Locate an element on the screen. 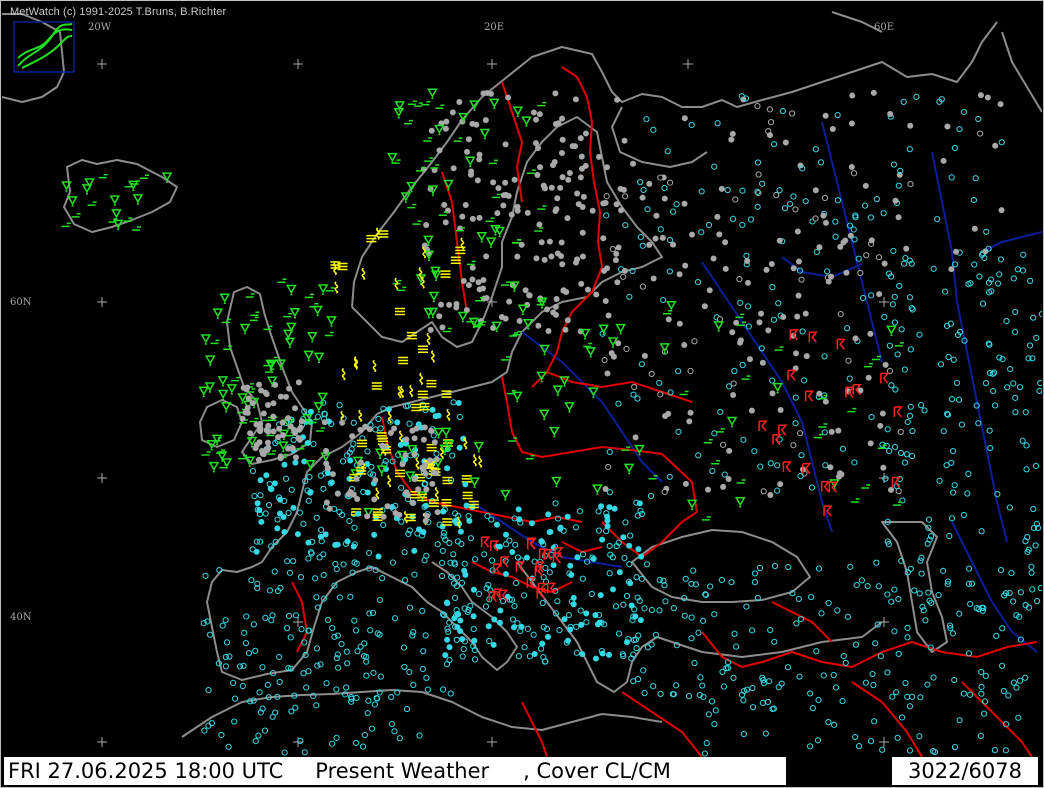 The height and width of the screenshot is (788, 1044). status-datetime: FRI 27.06.2025 18:00 UTC is located at coordinates (146, 771).